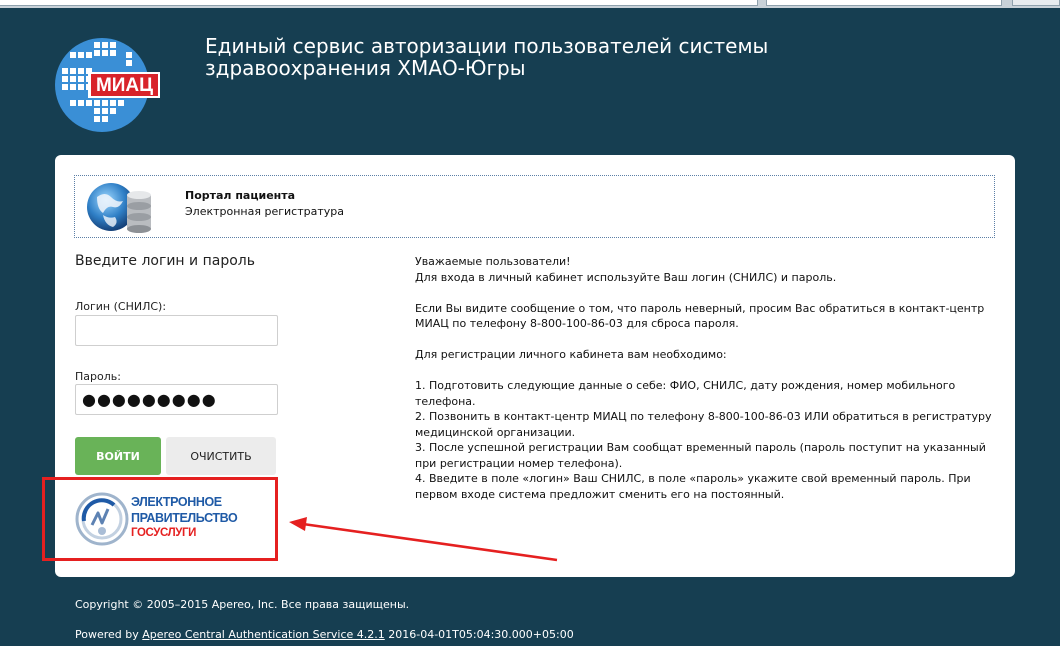 This screenshot has width=1060, height=646. Describe the element at coordinates (121, 306) in the screenshot. I see `login-label: Логин (СНИЛС):` at that location.